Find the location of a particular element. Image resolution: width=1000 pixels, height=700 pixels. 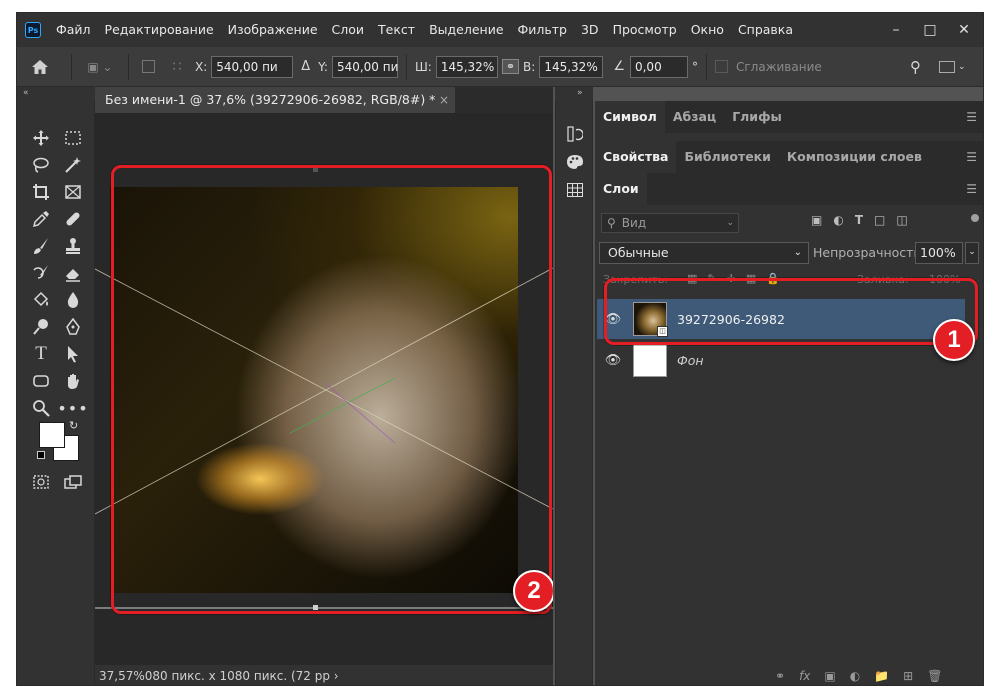

reference-point-icon: ▣ ⌄ is located at coordinates (100, 67).